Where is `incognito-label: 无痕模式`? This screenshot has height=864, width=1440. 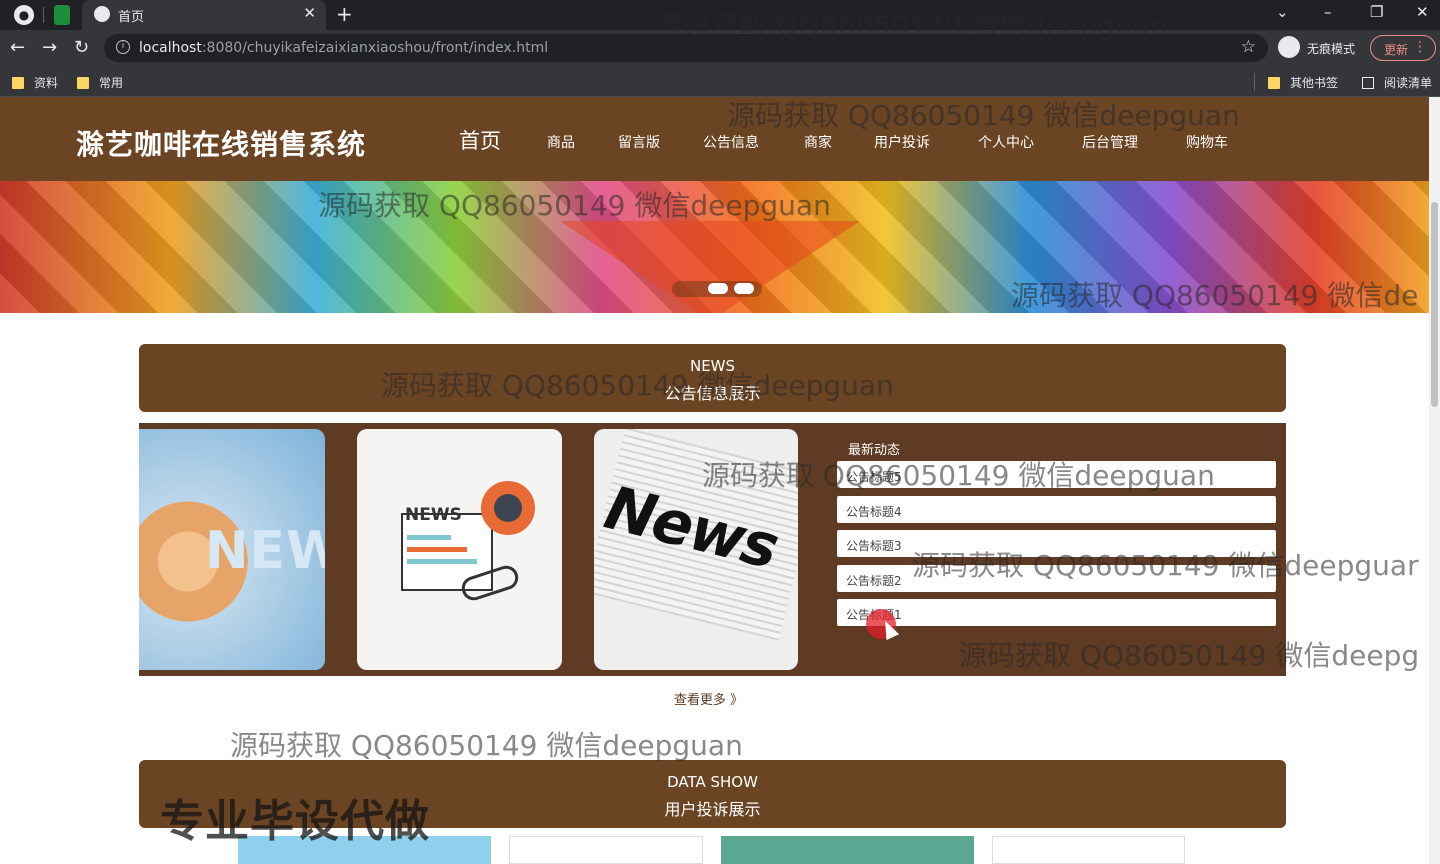
incognito-label: 无痕模式 is located at coordinates (1331, 49).